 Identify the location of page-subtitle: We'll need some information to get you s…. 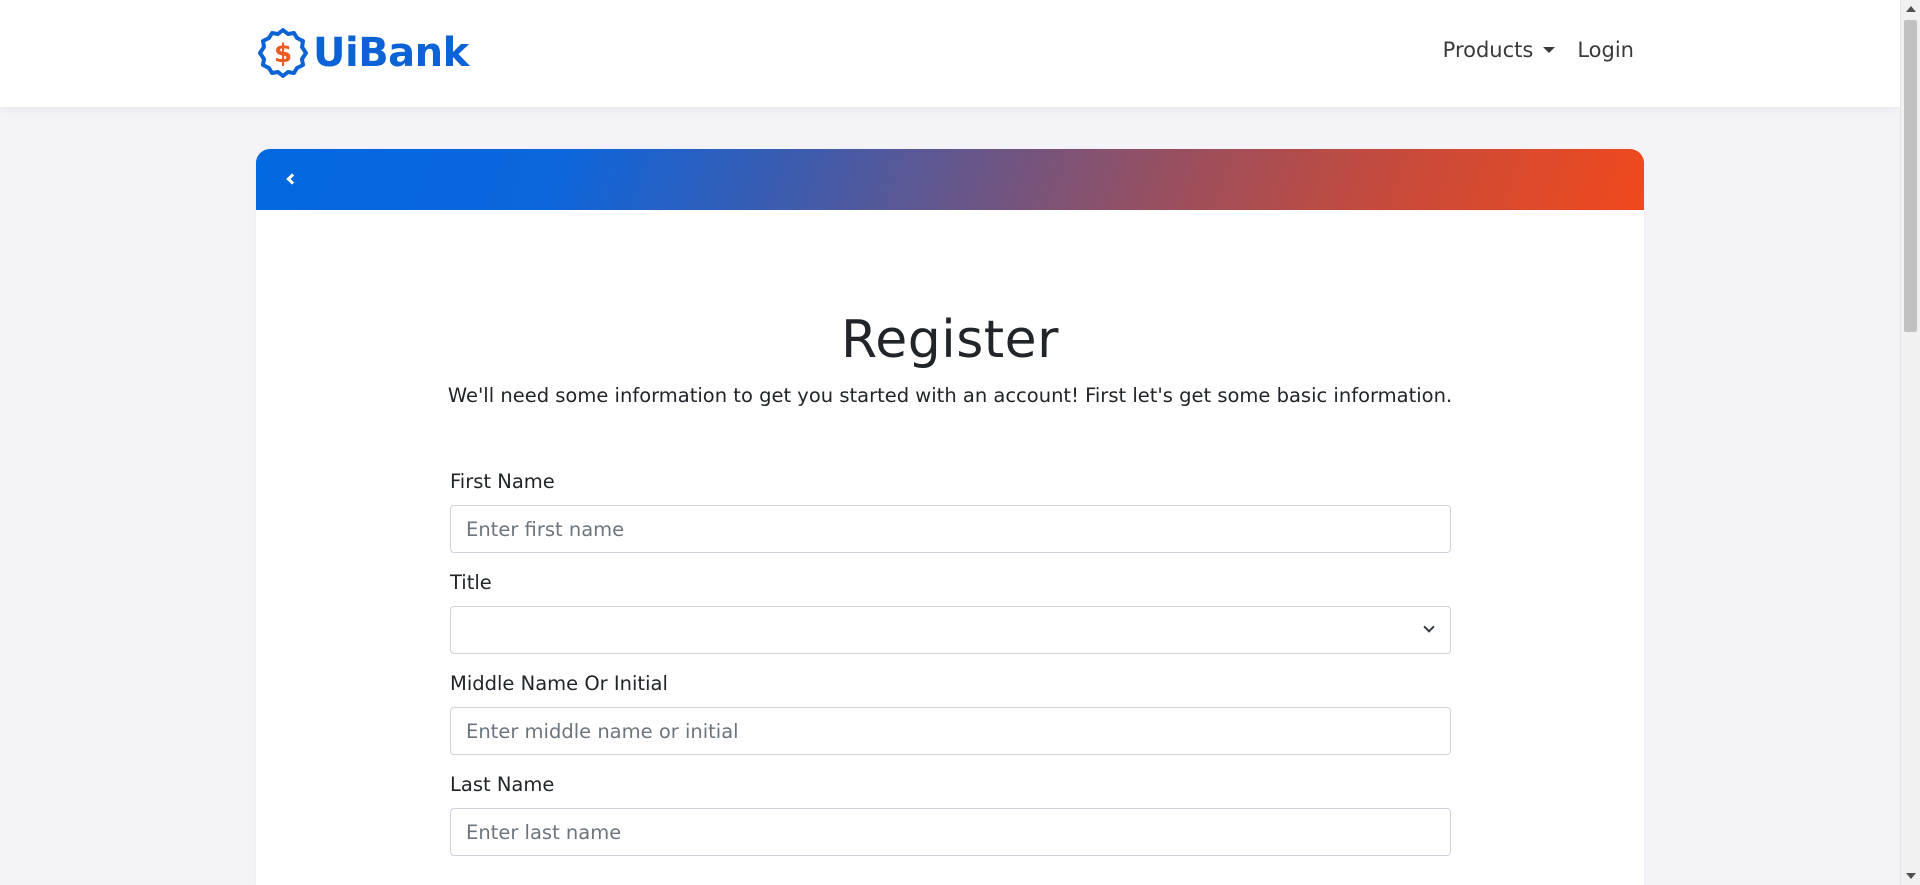
(950, 395).